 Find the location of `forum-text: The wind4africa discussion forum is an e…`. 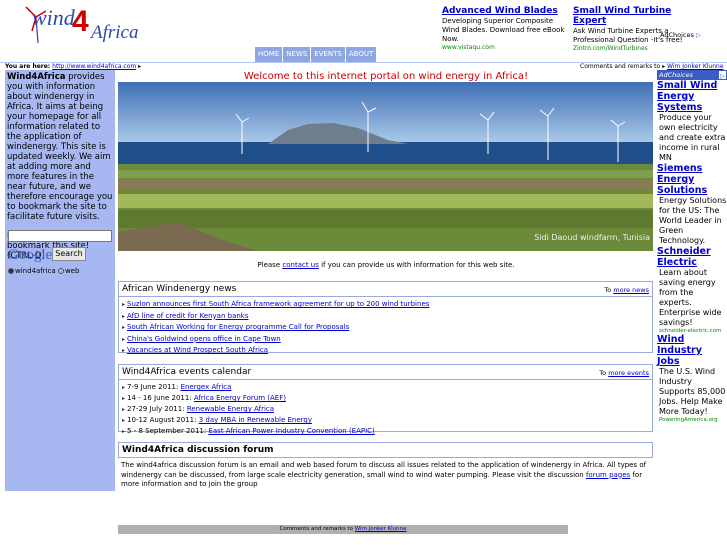

forum-text: The wind4africa discussion forum is an e… is located at coordinates (385, 475).